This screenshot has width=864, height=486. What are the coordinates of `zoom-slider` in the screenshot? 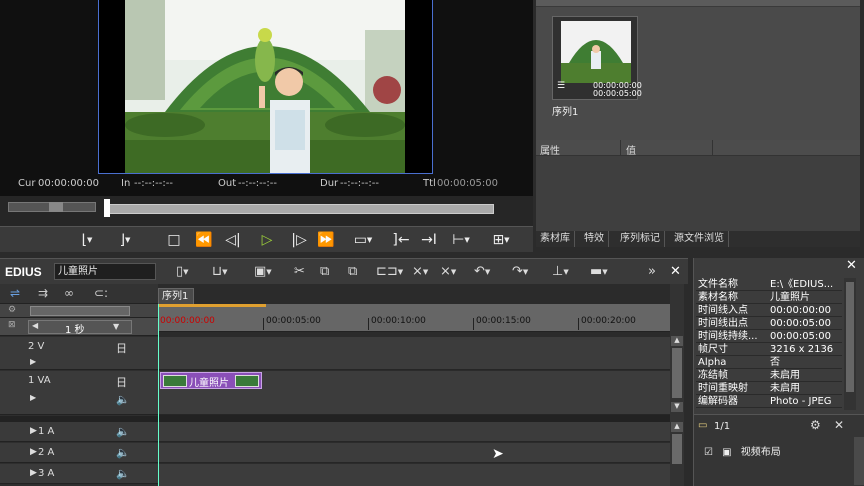 It's located at (80, 311).